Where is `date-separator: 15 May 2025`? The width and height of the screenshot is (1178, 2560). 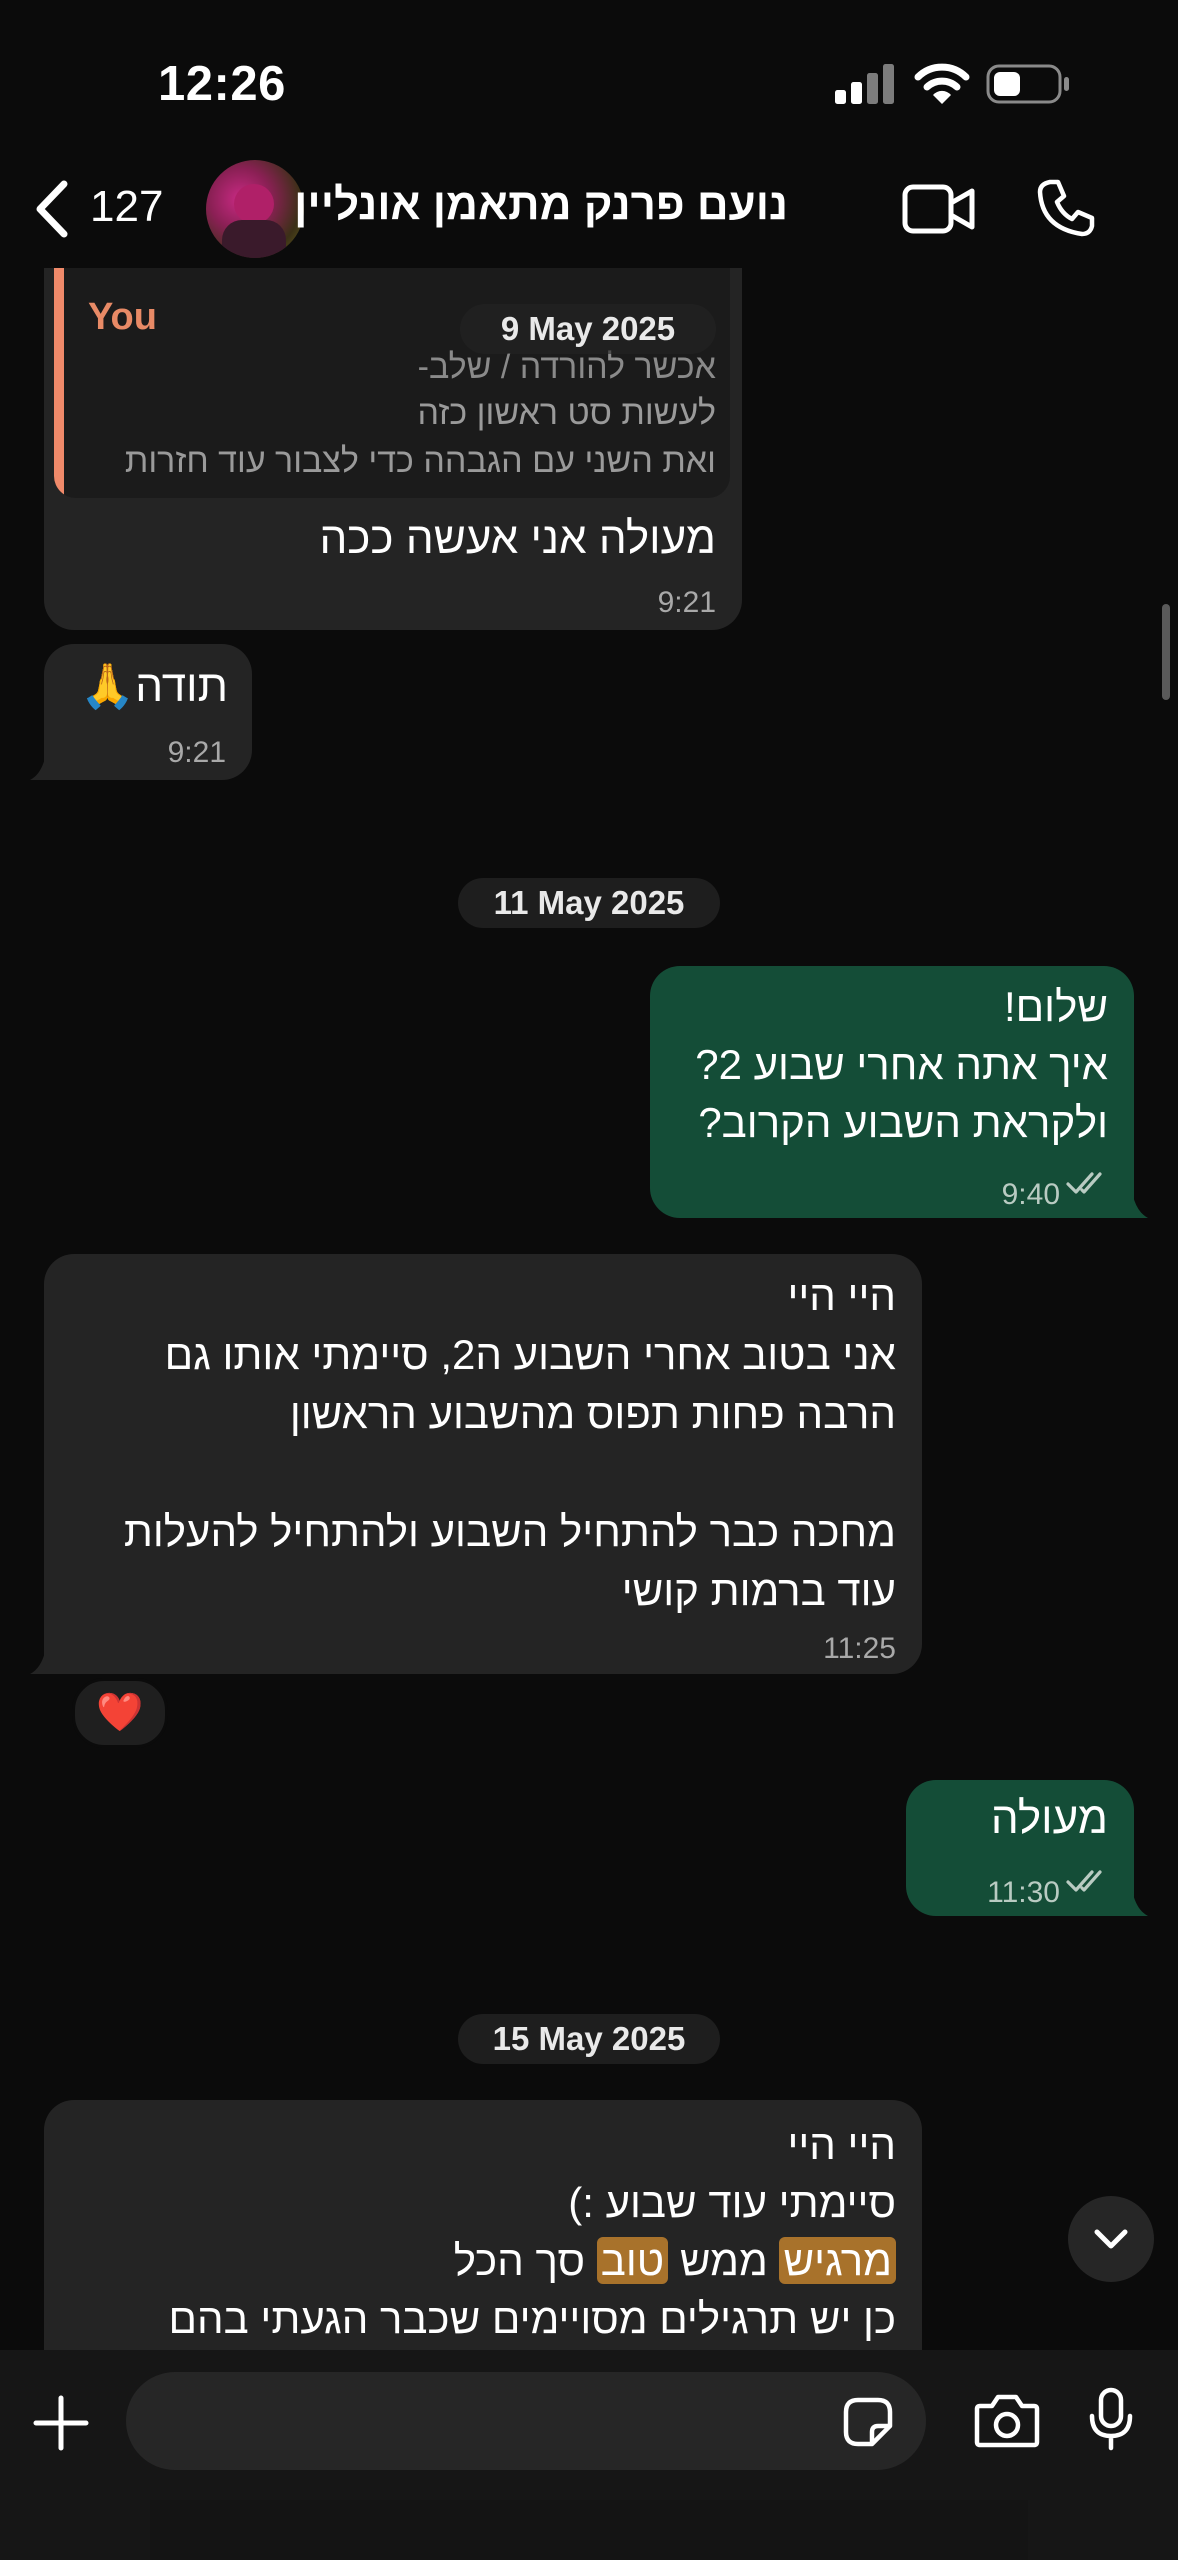 date-separator: 15 May 2025 is located at coordinates (589, 2039).